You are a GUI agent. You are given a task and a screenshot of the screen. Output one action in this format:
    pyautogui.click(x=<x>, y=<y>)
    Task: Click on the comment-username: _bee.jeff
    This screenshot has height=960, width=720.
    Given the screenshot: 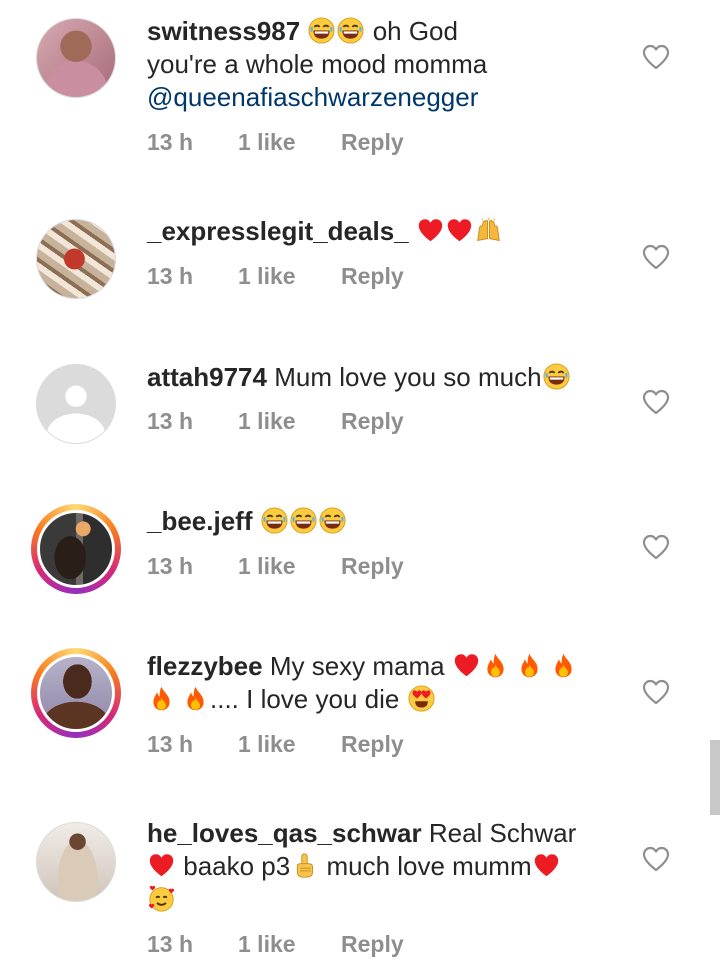 What is the action you would take?
    pyautogui.click(x=200, y=521)
    